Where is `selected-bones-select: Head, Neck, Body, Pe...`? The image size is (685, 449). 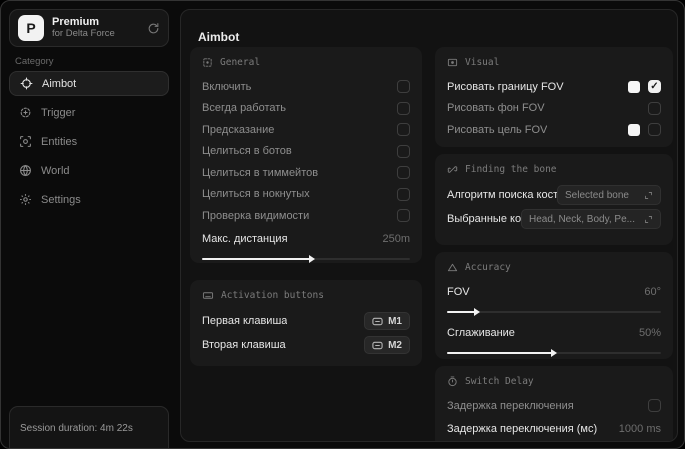 selected-bones-select: Head, Neck, Body, Pe... is located at coordinates (591, 219).